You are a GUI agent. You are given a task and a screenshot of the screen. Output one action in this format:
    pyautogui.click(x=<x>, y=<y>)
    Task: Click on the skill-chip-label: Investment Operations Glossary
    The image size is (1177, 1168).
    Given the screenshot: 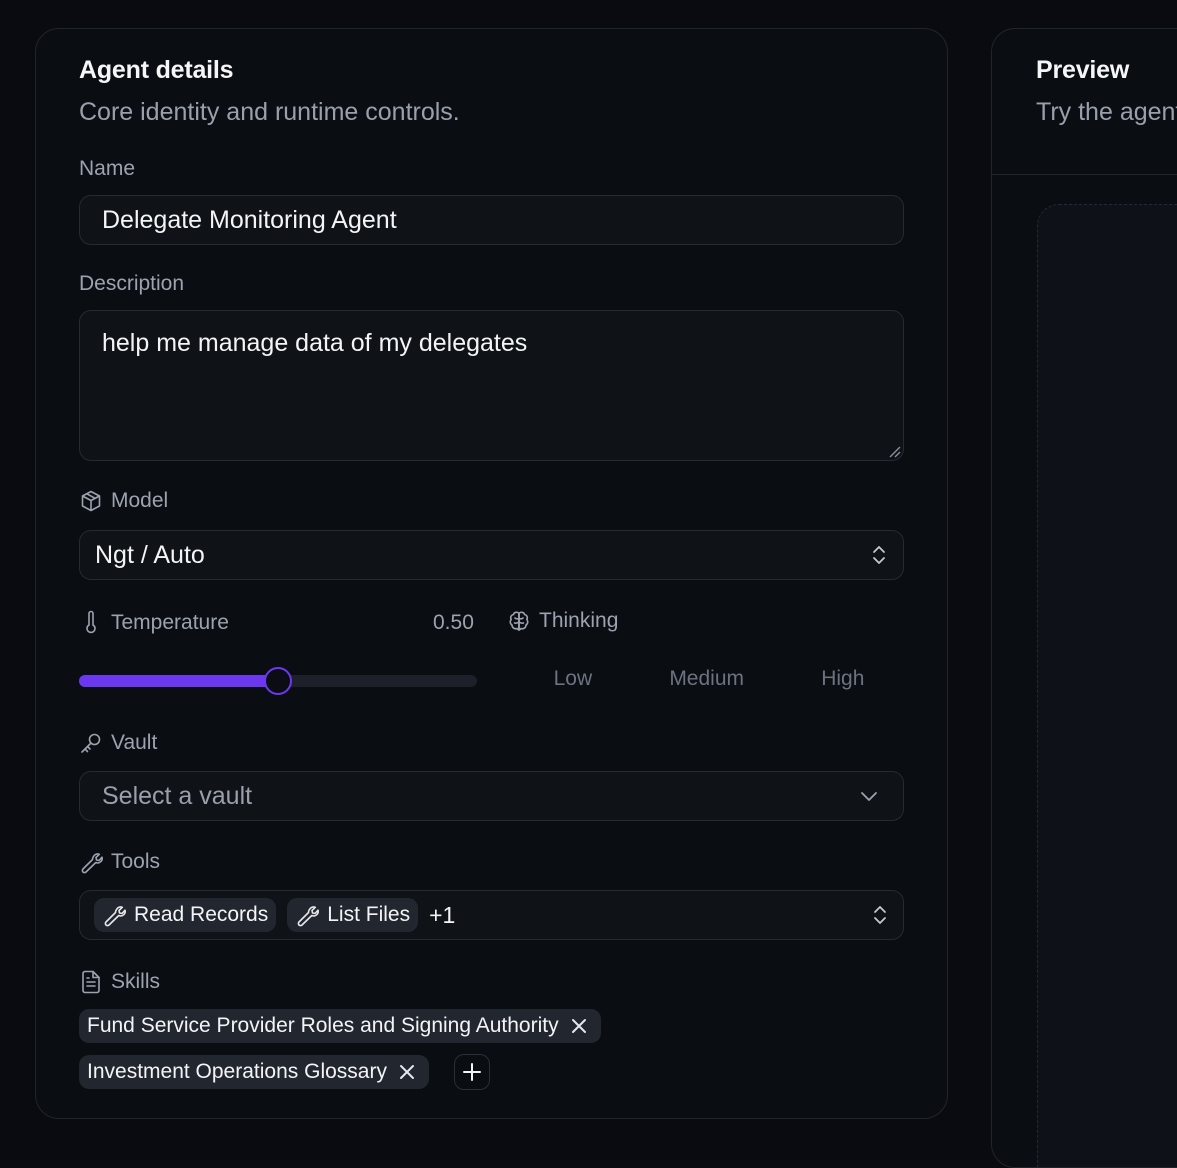 What is the action you would take?
    pyautogui.click(x=237, y=1071)
    